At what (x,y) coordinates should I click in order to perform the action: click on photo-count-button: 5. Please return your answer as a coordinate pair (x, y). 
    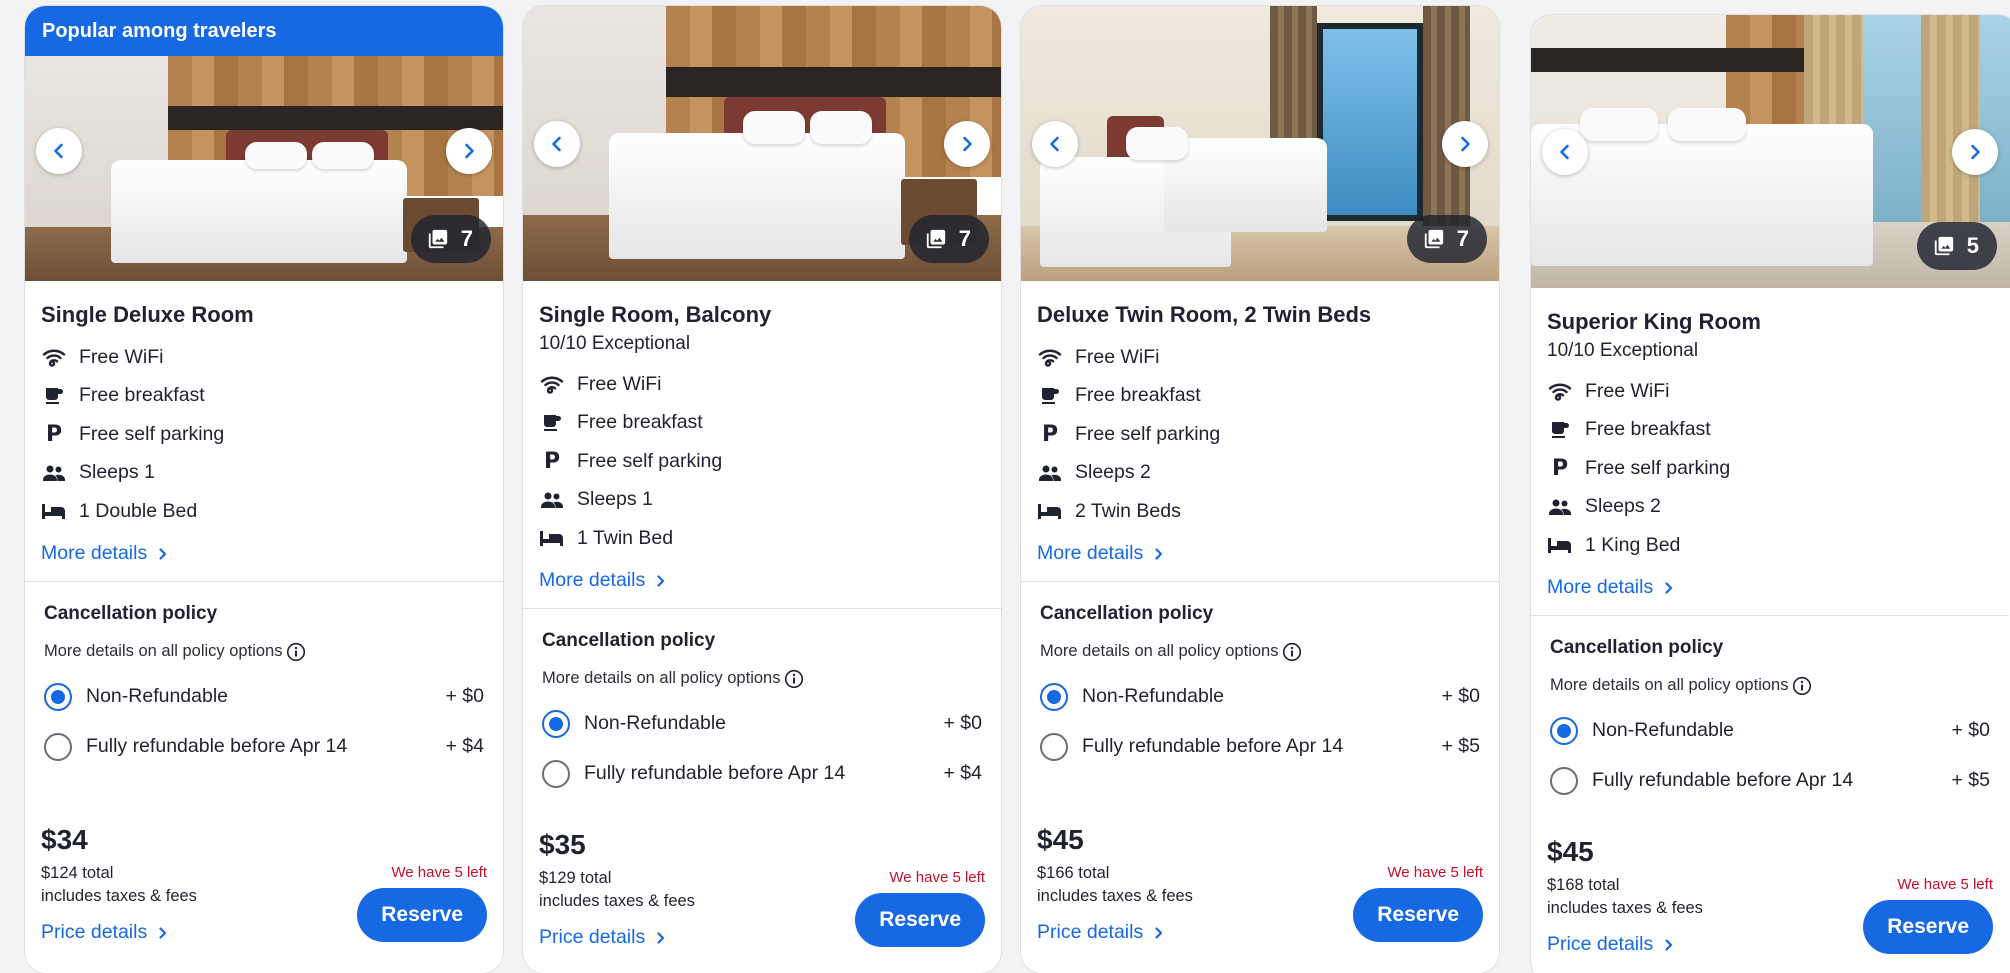
    Looking at the image, I should click on (1956, 246).